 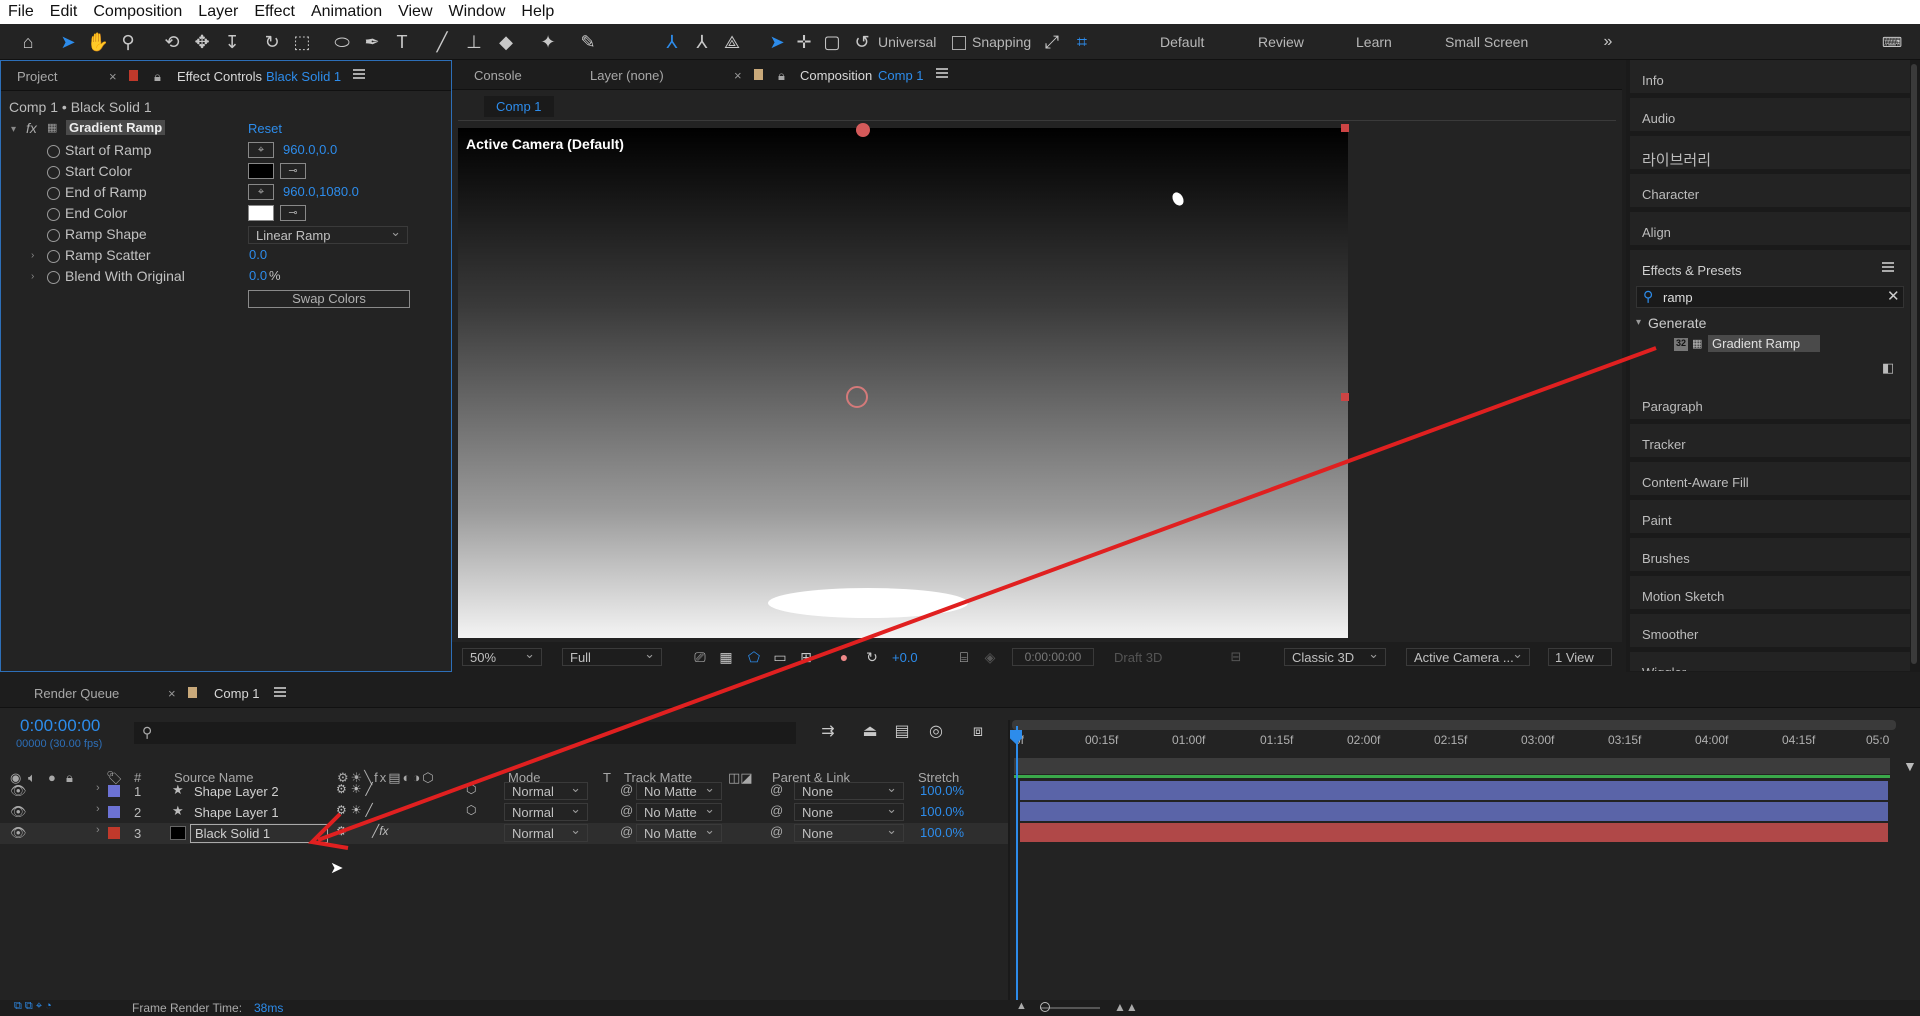 What do you see at coordinates (1138, 657) in the screenshot?
I see `draft-3d-toggle: Draft 3D` at bounding box center [1138, 657].